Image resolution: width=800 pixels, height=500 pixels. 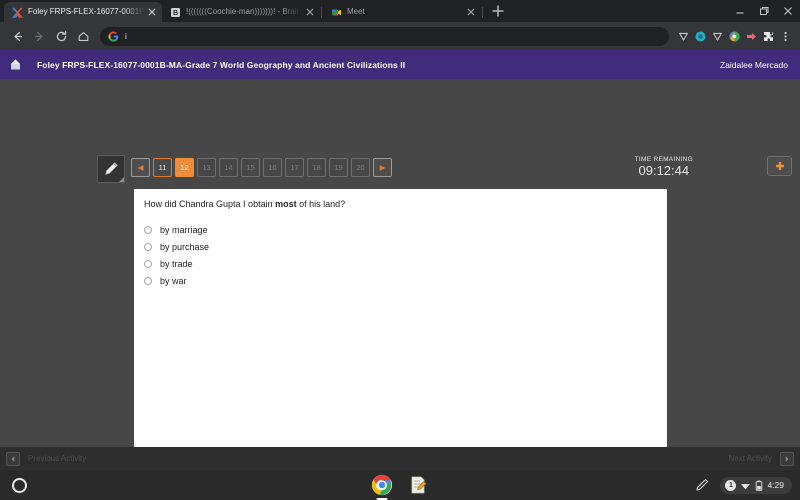 What do you see at coordinates (13, 458) in the screenshot?
I see `previous-activity-button` at bounding box center [13, 458].